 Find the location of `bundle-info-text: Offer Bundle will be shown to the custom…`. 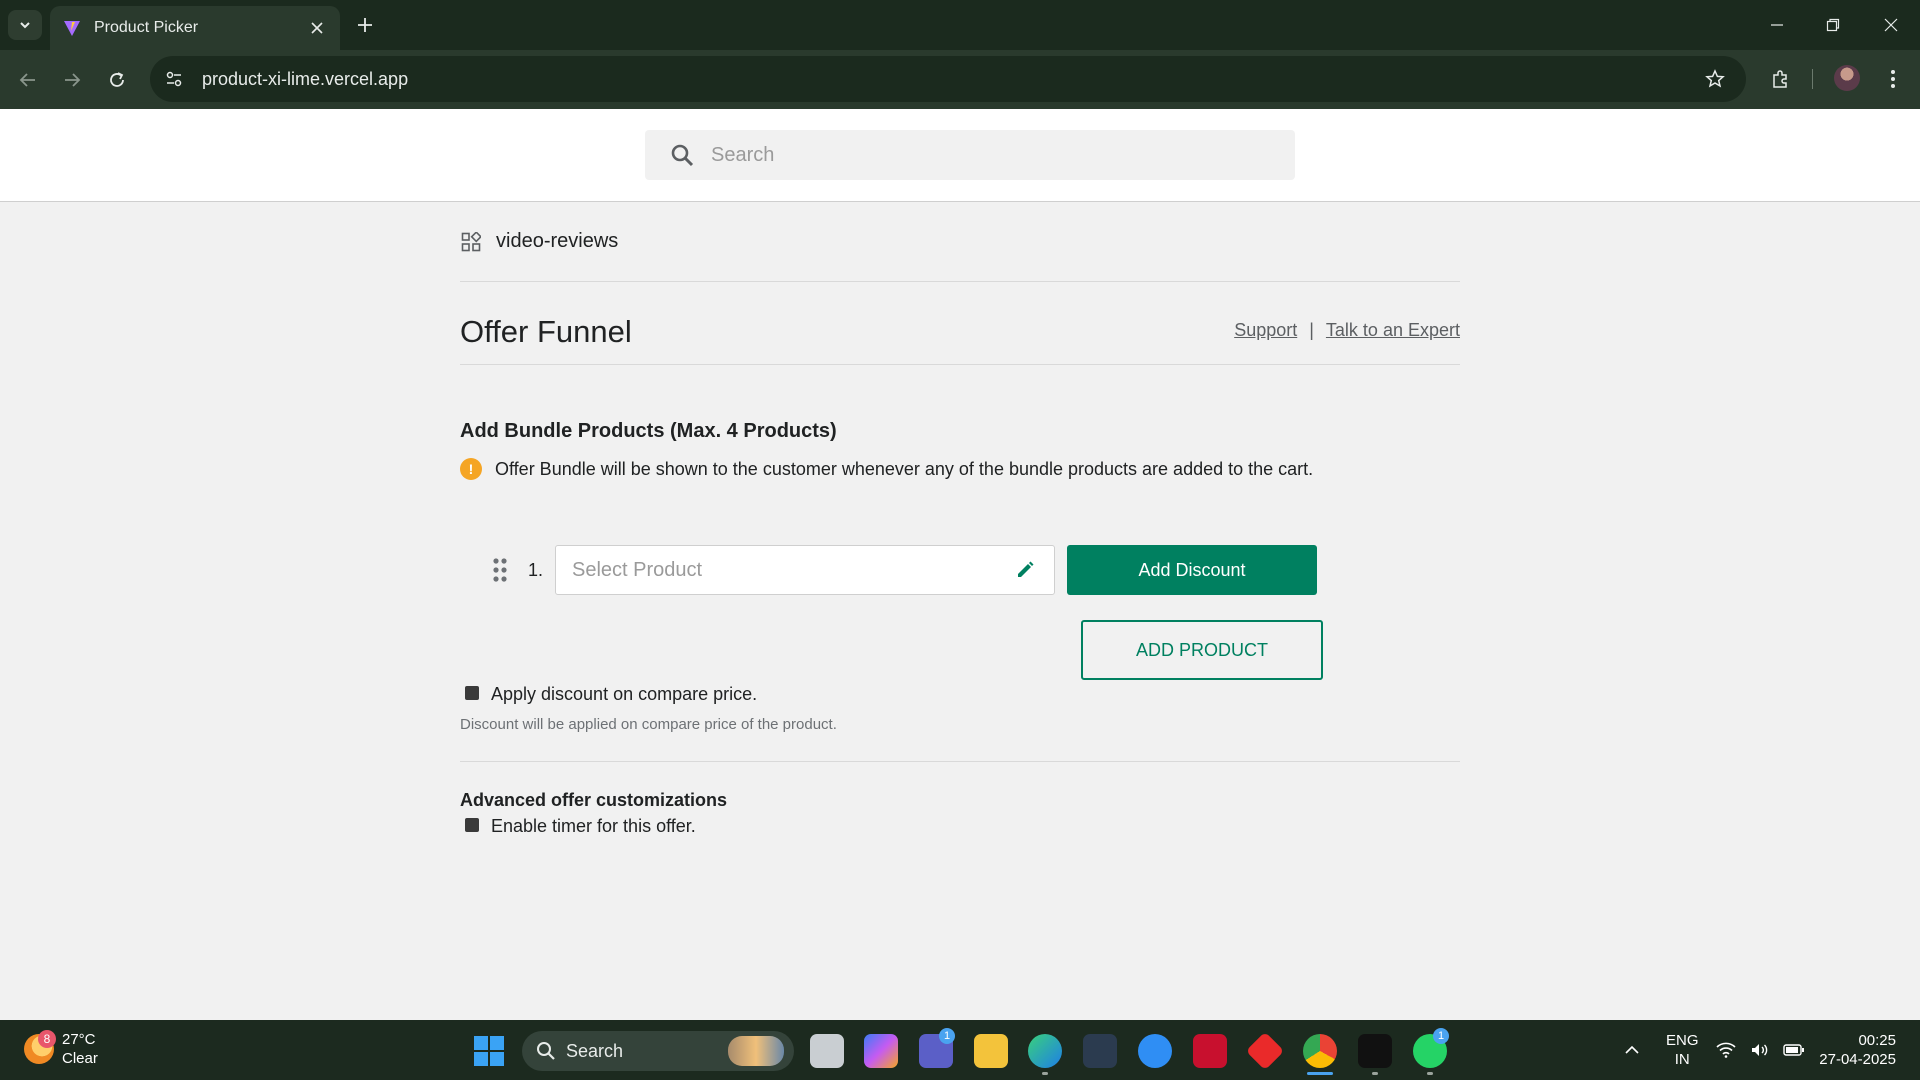

bundle-info-text: Offer Bundle will be shown to the custom… is located at coordinates (904, 468).